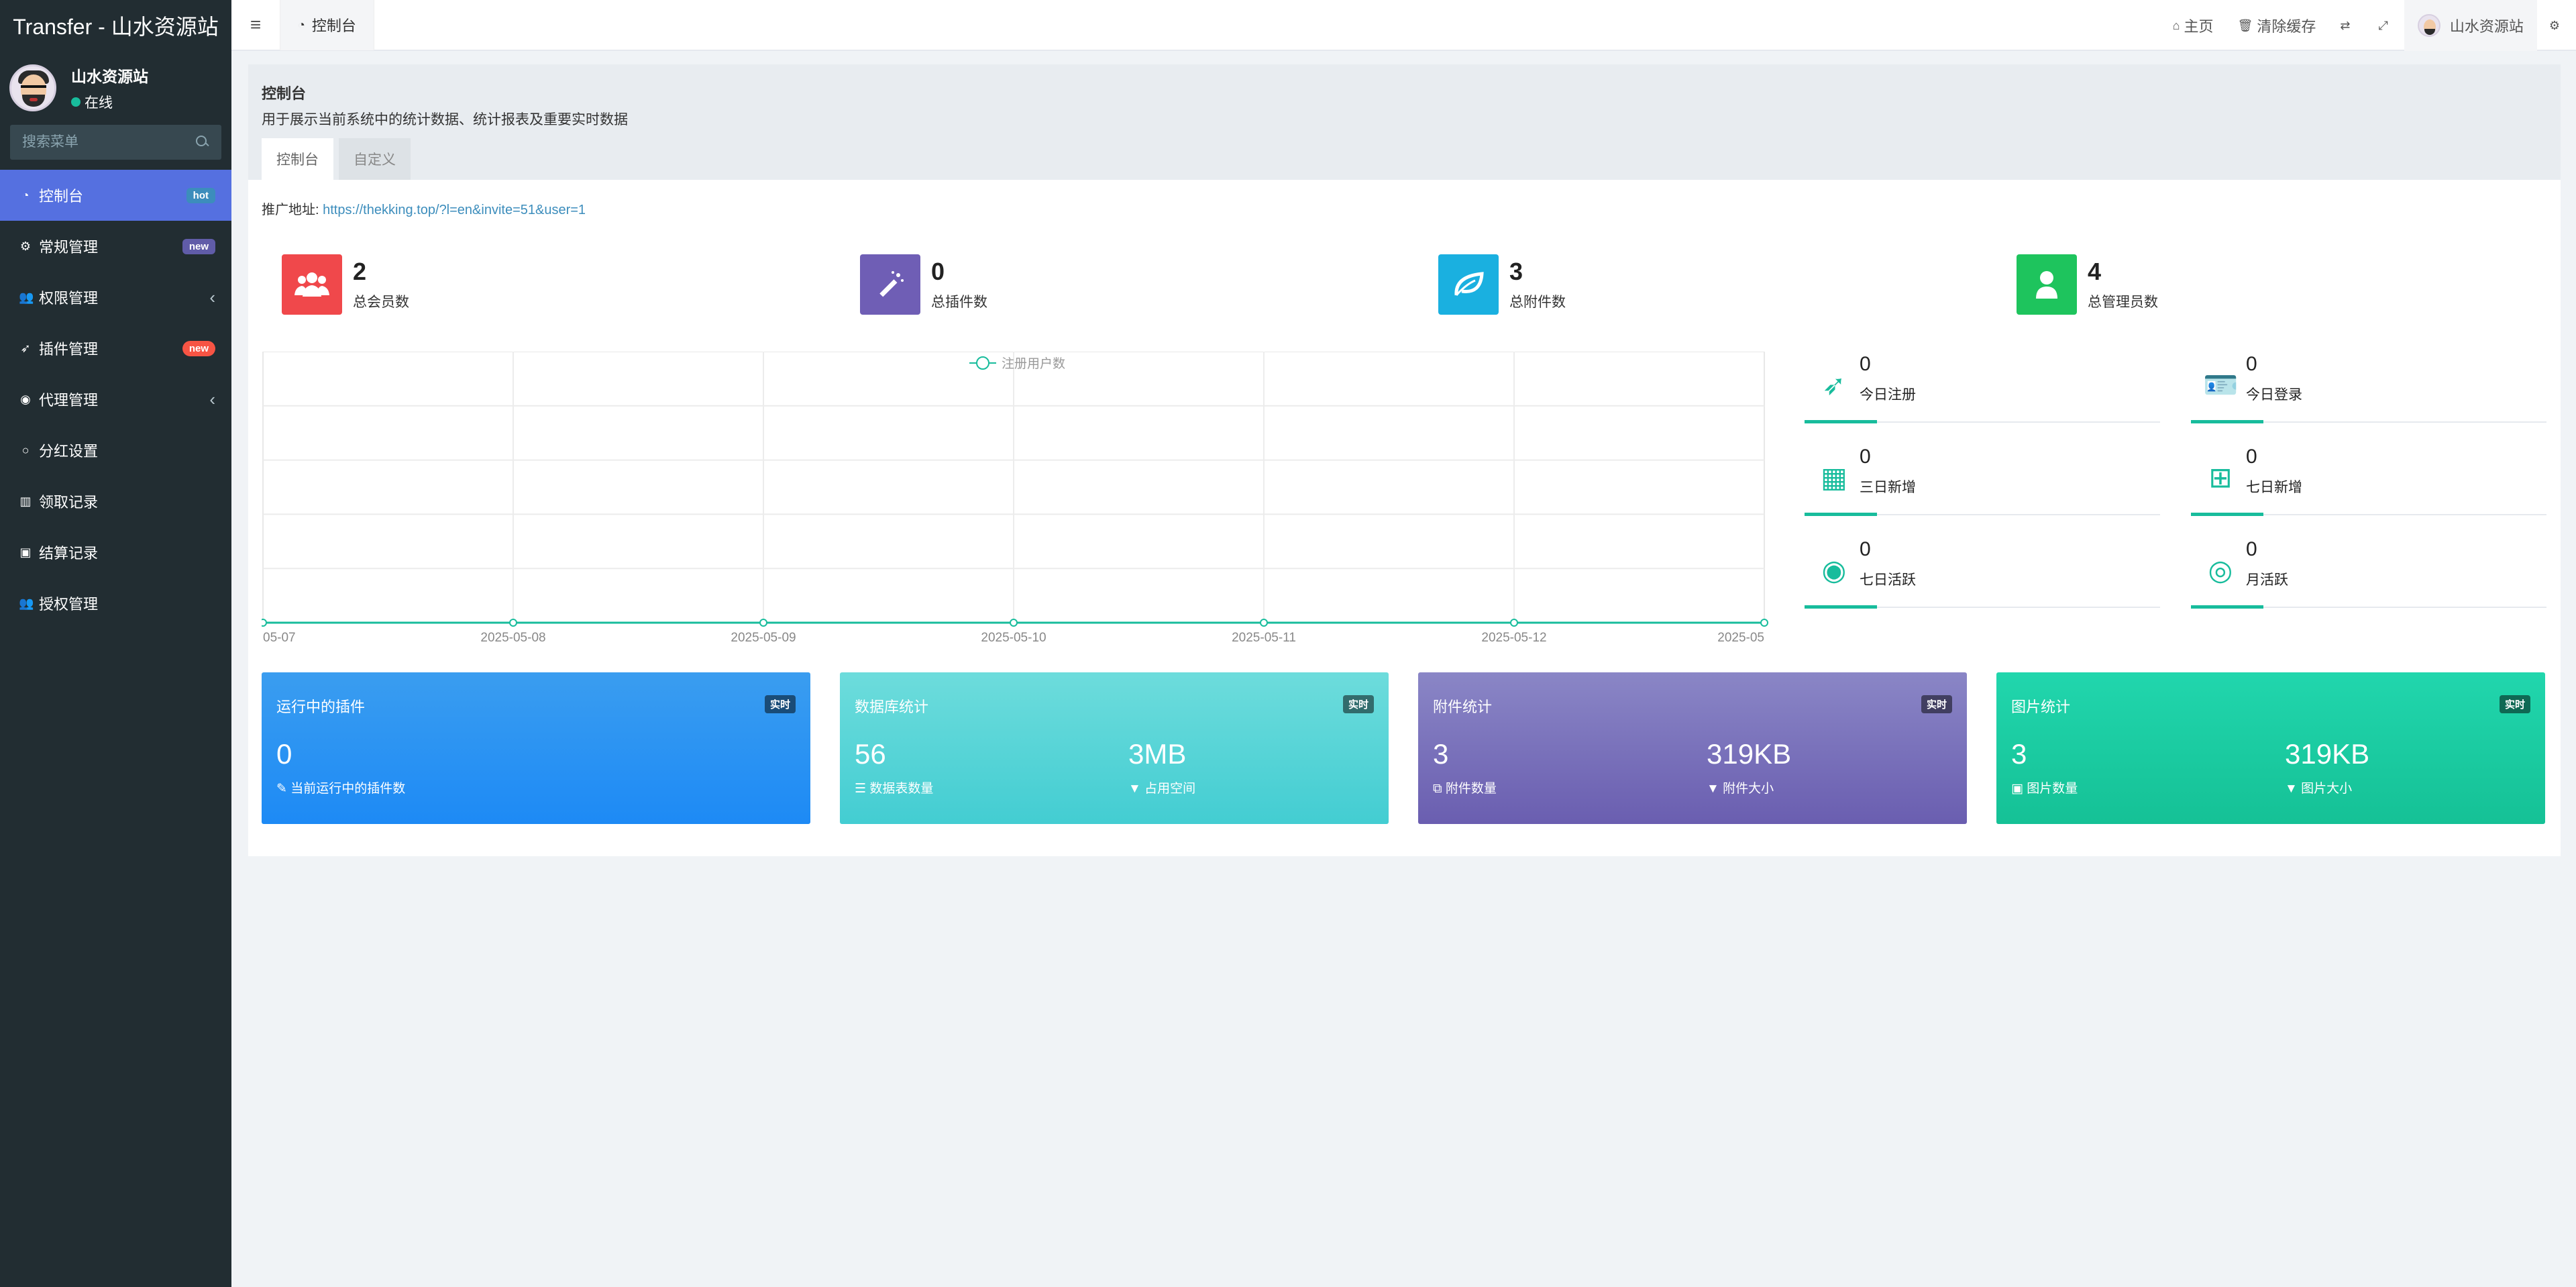 Image resolution: width=2576 pixels, height=1287 pixels. I want to click on trash-icon: 🗑, so click(2245, 25).